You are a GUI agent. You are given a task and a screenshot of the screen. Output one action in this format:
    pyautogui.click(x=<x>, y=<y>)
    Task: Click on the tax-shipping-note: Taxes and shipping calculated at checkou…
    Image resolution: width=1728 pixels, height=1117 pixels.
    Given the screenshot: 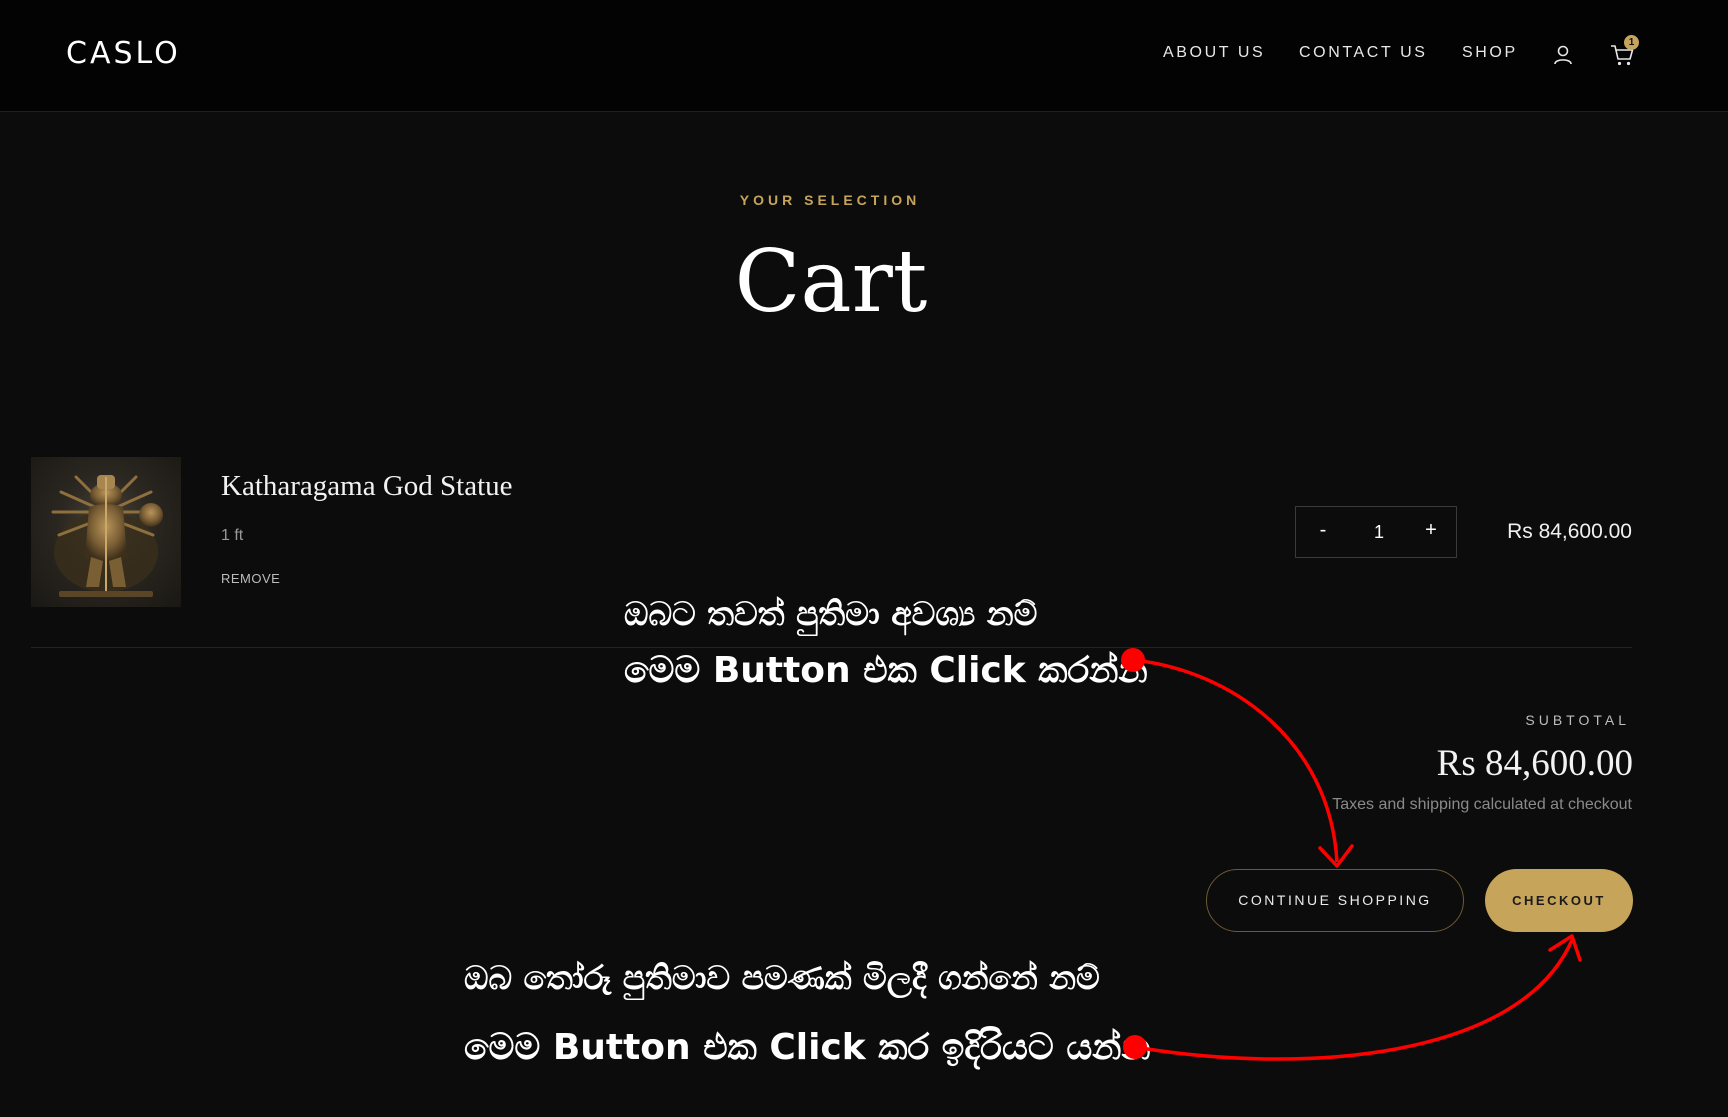 What is the action you would take?
    pyautogui.click(x=1482, y=804)
    